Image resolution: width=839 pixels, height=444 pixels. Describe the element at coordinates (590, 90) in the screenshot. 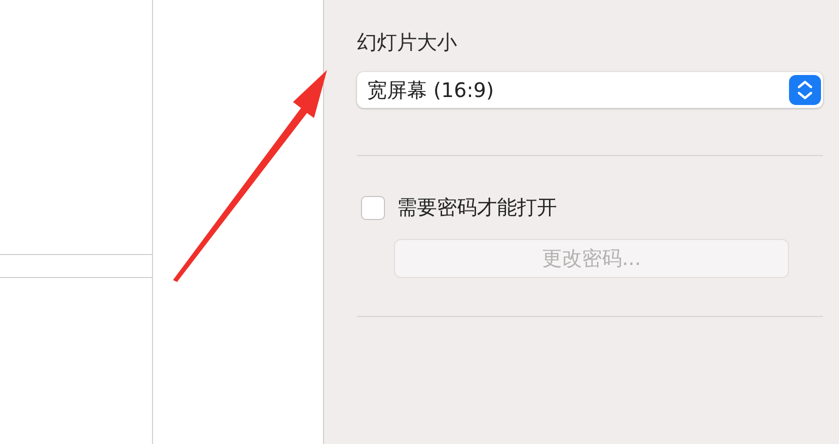

I see `slide-size-dropdown: 宽屏幕 (16:9)` at that location.